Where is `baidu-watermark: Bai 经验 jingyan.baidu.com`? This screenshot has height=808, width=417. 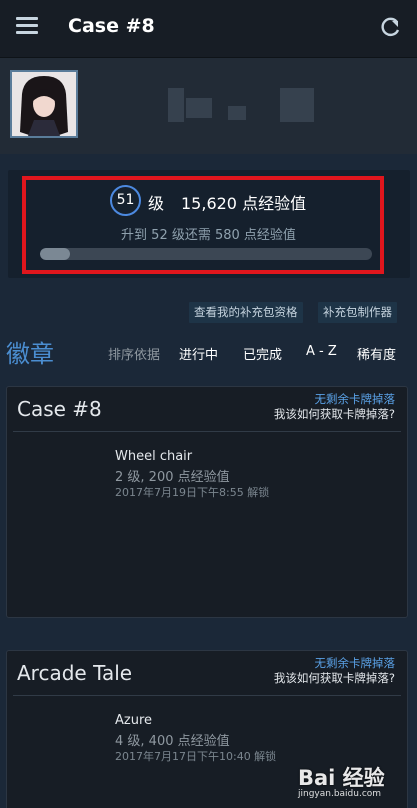
baidu-watermark: Bai 经验 jingyan.baidu.com is located at coordinates (353, 782).